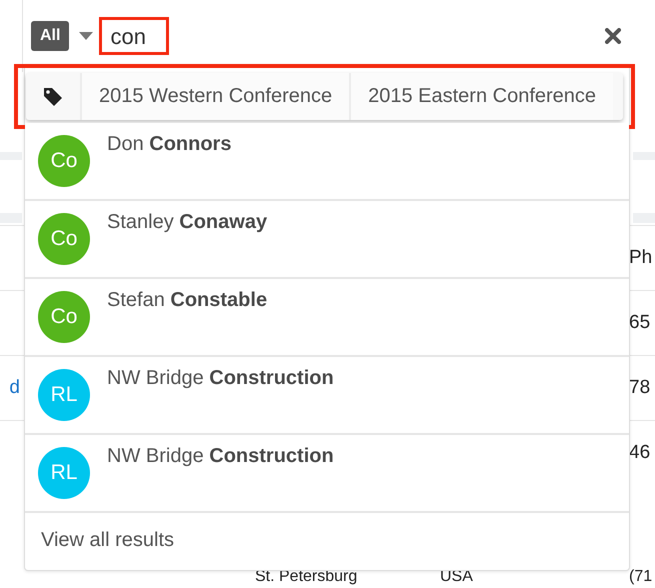  Describe the element at coordinates (640, 388) in the screenshot. I see `table-cell-text: 78` at that location.